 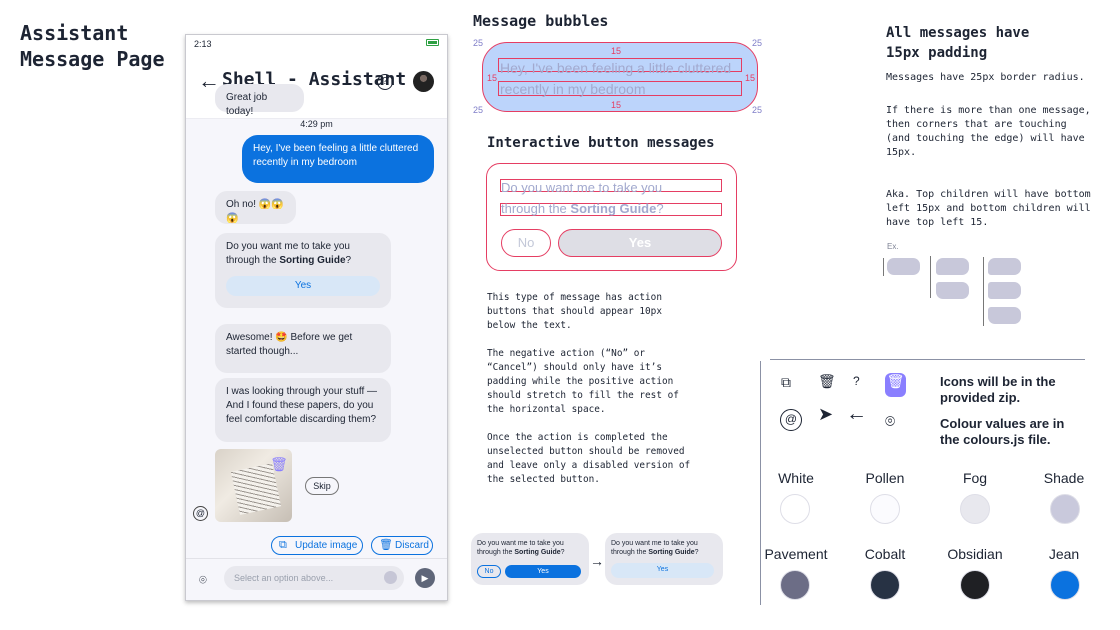 What do you see at coordinates (92, 46) in the screenshot?
I see `page-title: Assistant Message Page` at bounding box center [92, 46].